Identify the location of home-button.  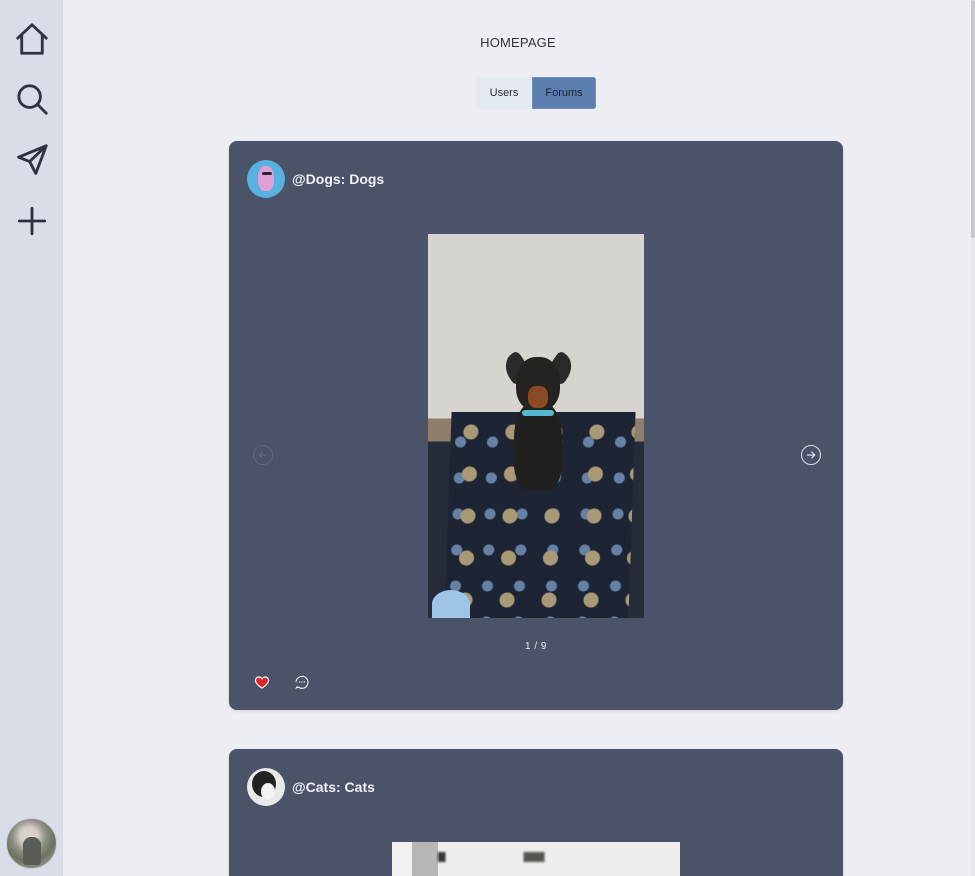
(32, 39).